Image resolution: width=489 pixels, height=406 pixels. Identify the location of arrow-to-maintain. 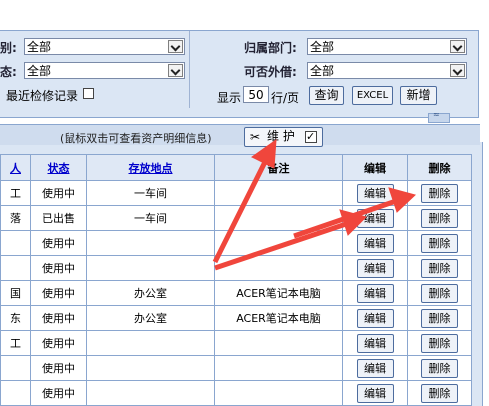
(241, 210).